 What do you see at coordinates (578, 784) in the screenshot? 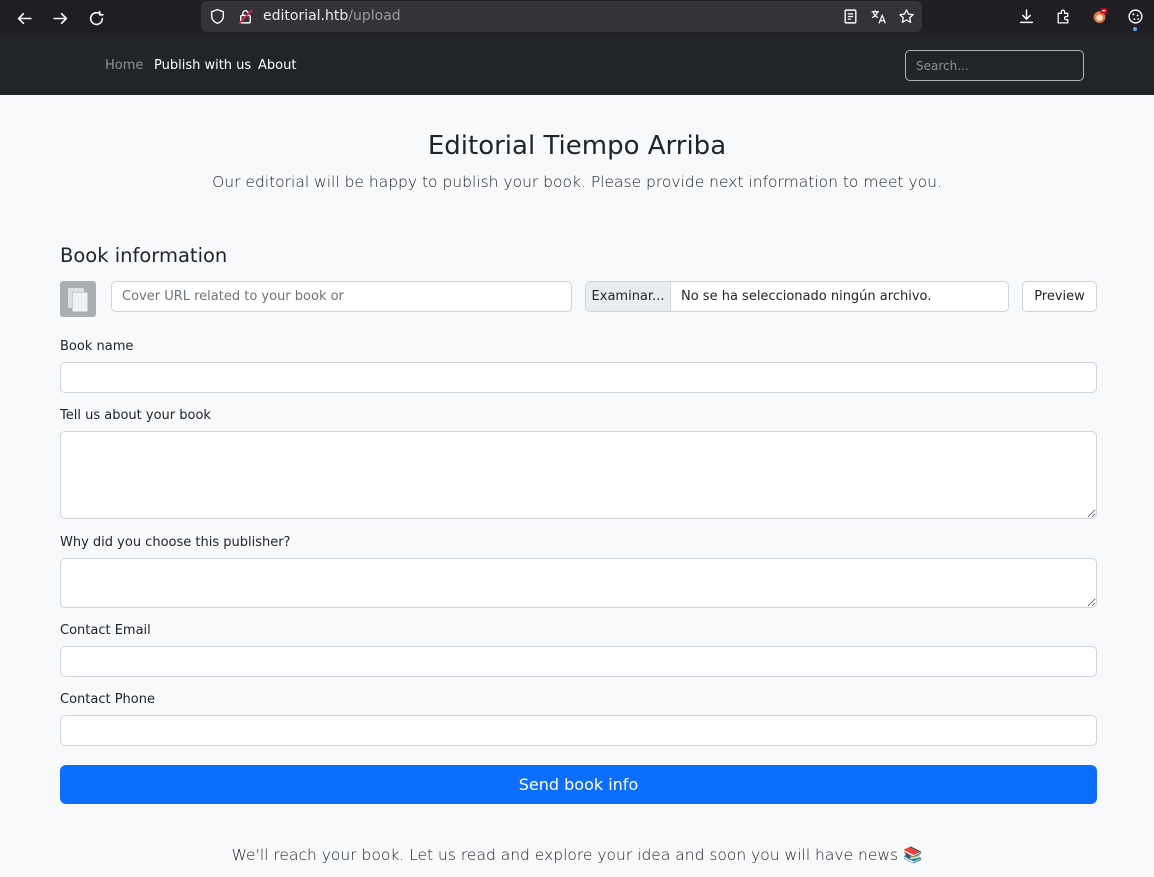
I see `send-book-info-button: Send book info` at bounding box center [578, 784].